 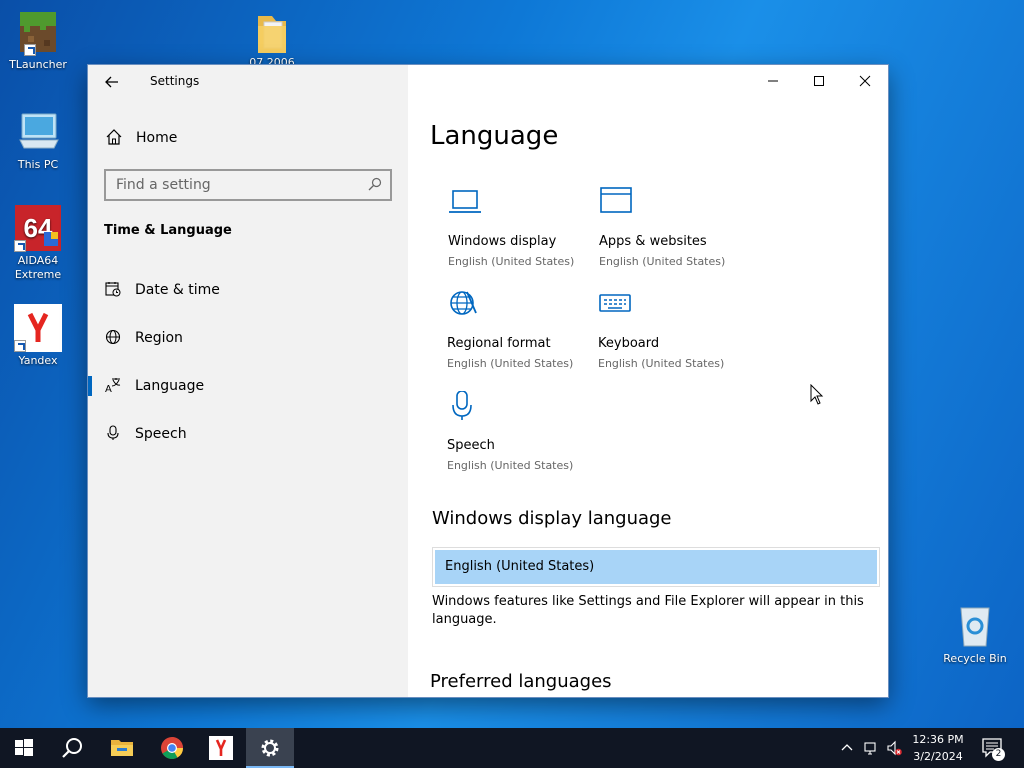 I want to click on sidebar-item-region: Region, so click(x=248, y=338).